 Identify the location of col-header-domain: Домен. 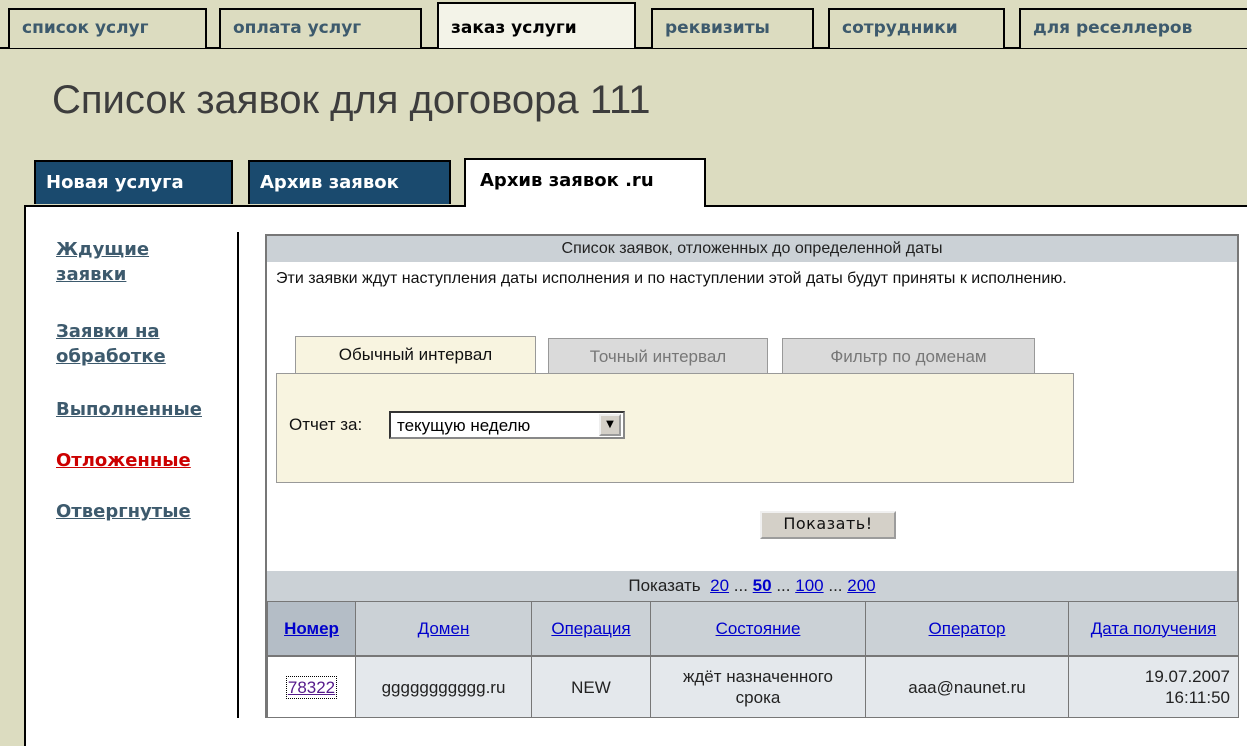
(443, 628).